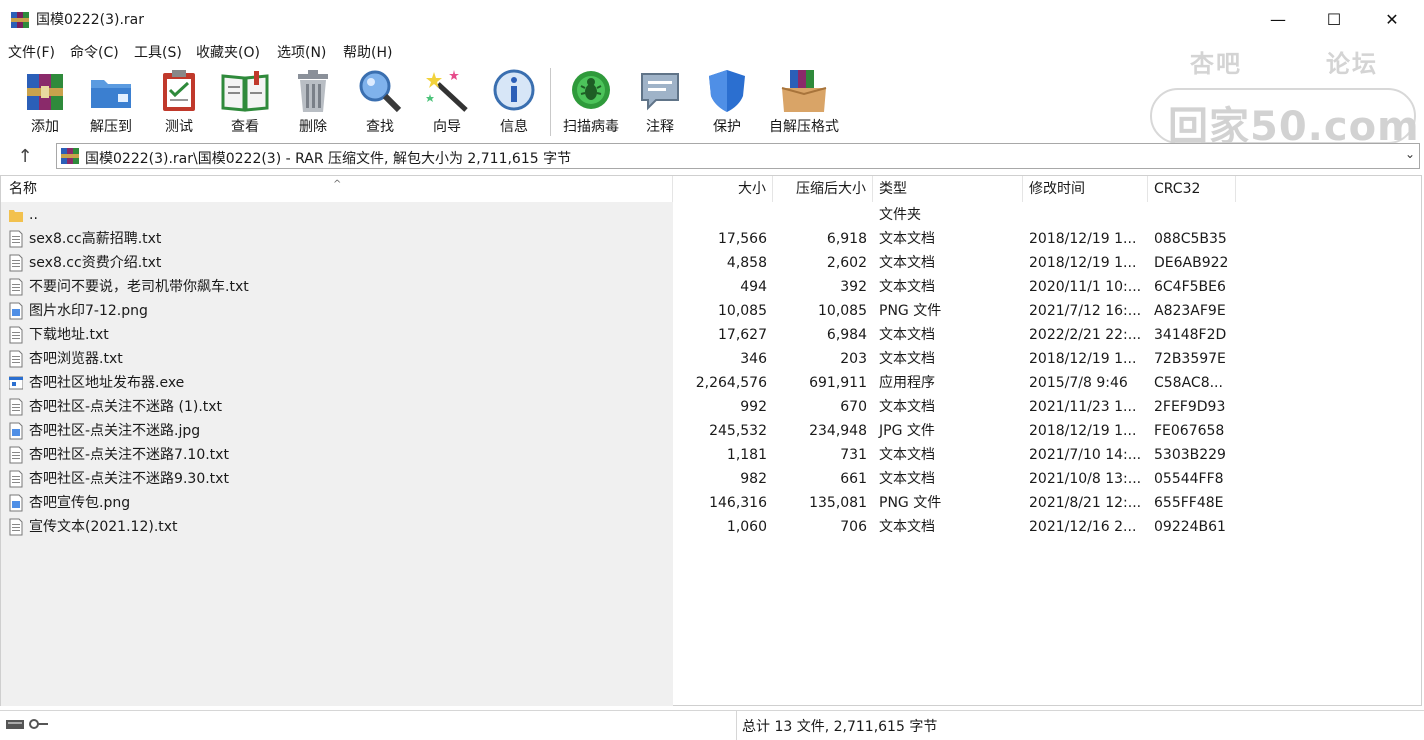 The image size is (1424, 740). What do you see at coordinates (804, 91) in the screenshot?
I see `sfx-box-icon` at bounding box center [804, 91].